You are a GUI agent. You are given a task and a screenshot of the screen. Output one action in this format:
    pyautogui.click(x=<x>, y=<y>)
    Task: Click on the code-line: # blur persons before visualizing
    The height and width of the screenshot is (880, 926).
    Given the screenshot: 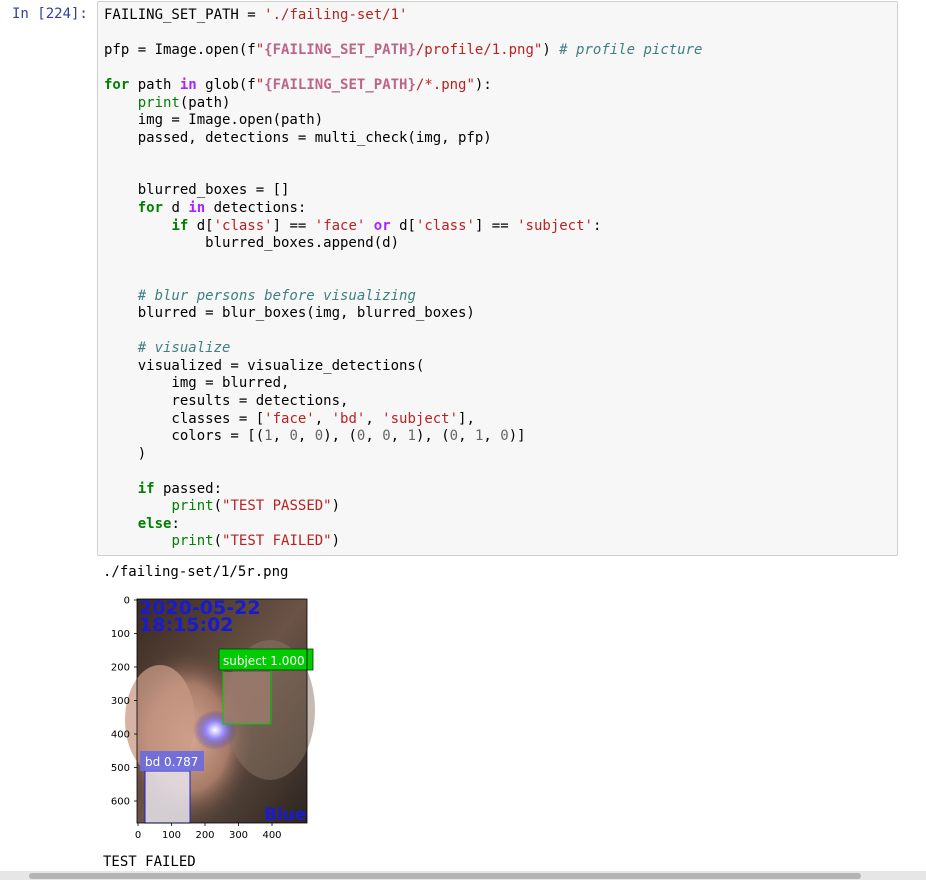 What is the action you would take?
    pyautogui.click(x=276, y=295)
    